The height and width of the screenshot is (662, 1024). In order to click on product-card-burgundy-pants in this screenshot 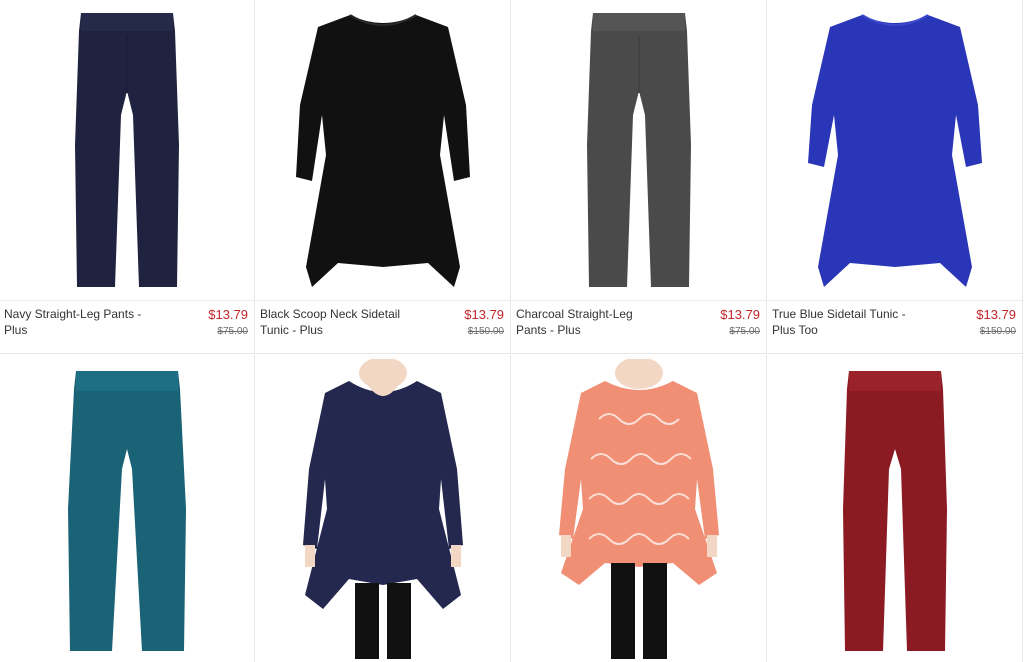, I will do `click(895, 509)`.